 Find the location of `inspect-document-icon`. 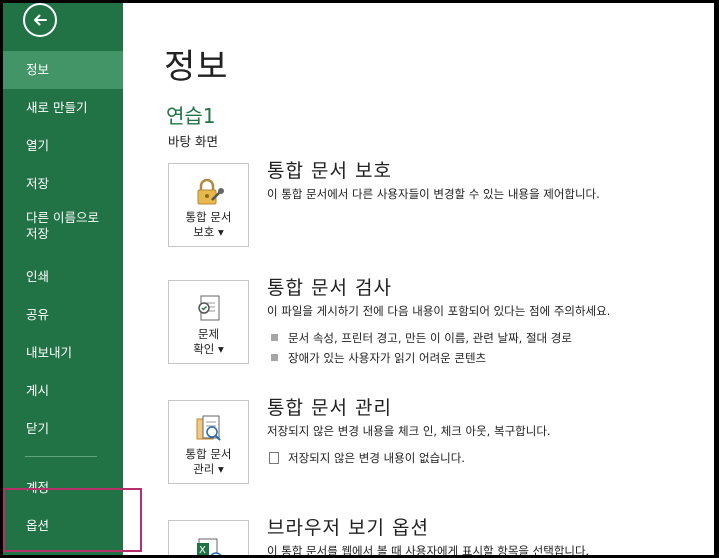

inspect-document-icon is located at coordinates (209, 308).